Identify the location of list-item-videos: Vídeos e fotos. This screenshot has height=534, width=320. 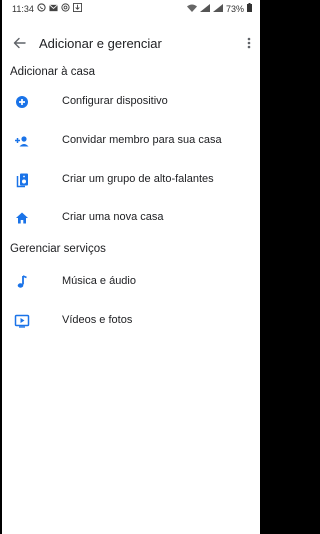
(131, 321).